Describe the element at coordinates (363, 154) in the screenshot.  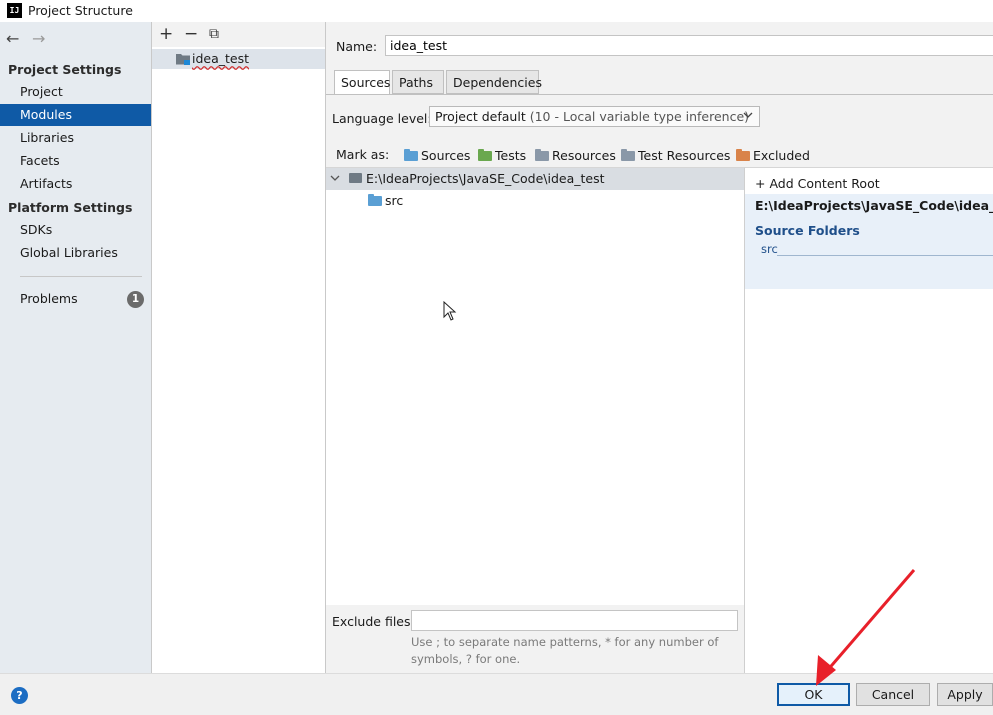
I see `mark-as-label: Mark as:` at that location.